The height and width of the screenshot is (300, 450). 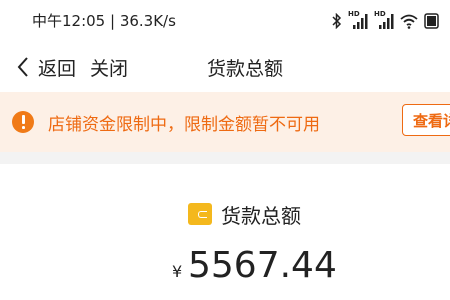 What do you see at coordinates (261, 216) in the screenshot?
I see `balance-label: 货款总额` at bounding box center [261, 216].